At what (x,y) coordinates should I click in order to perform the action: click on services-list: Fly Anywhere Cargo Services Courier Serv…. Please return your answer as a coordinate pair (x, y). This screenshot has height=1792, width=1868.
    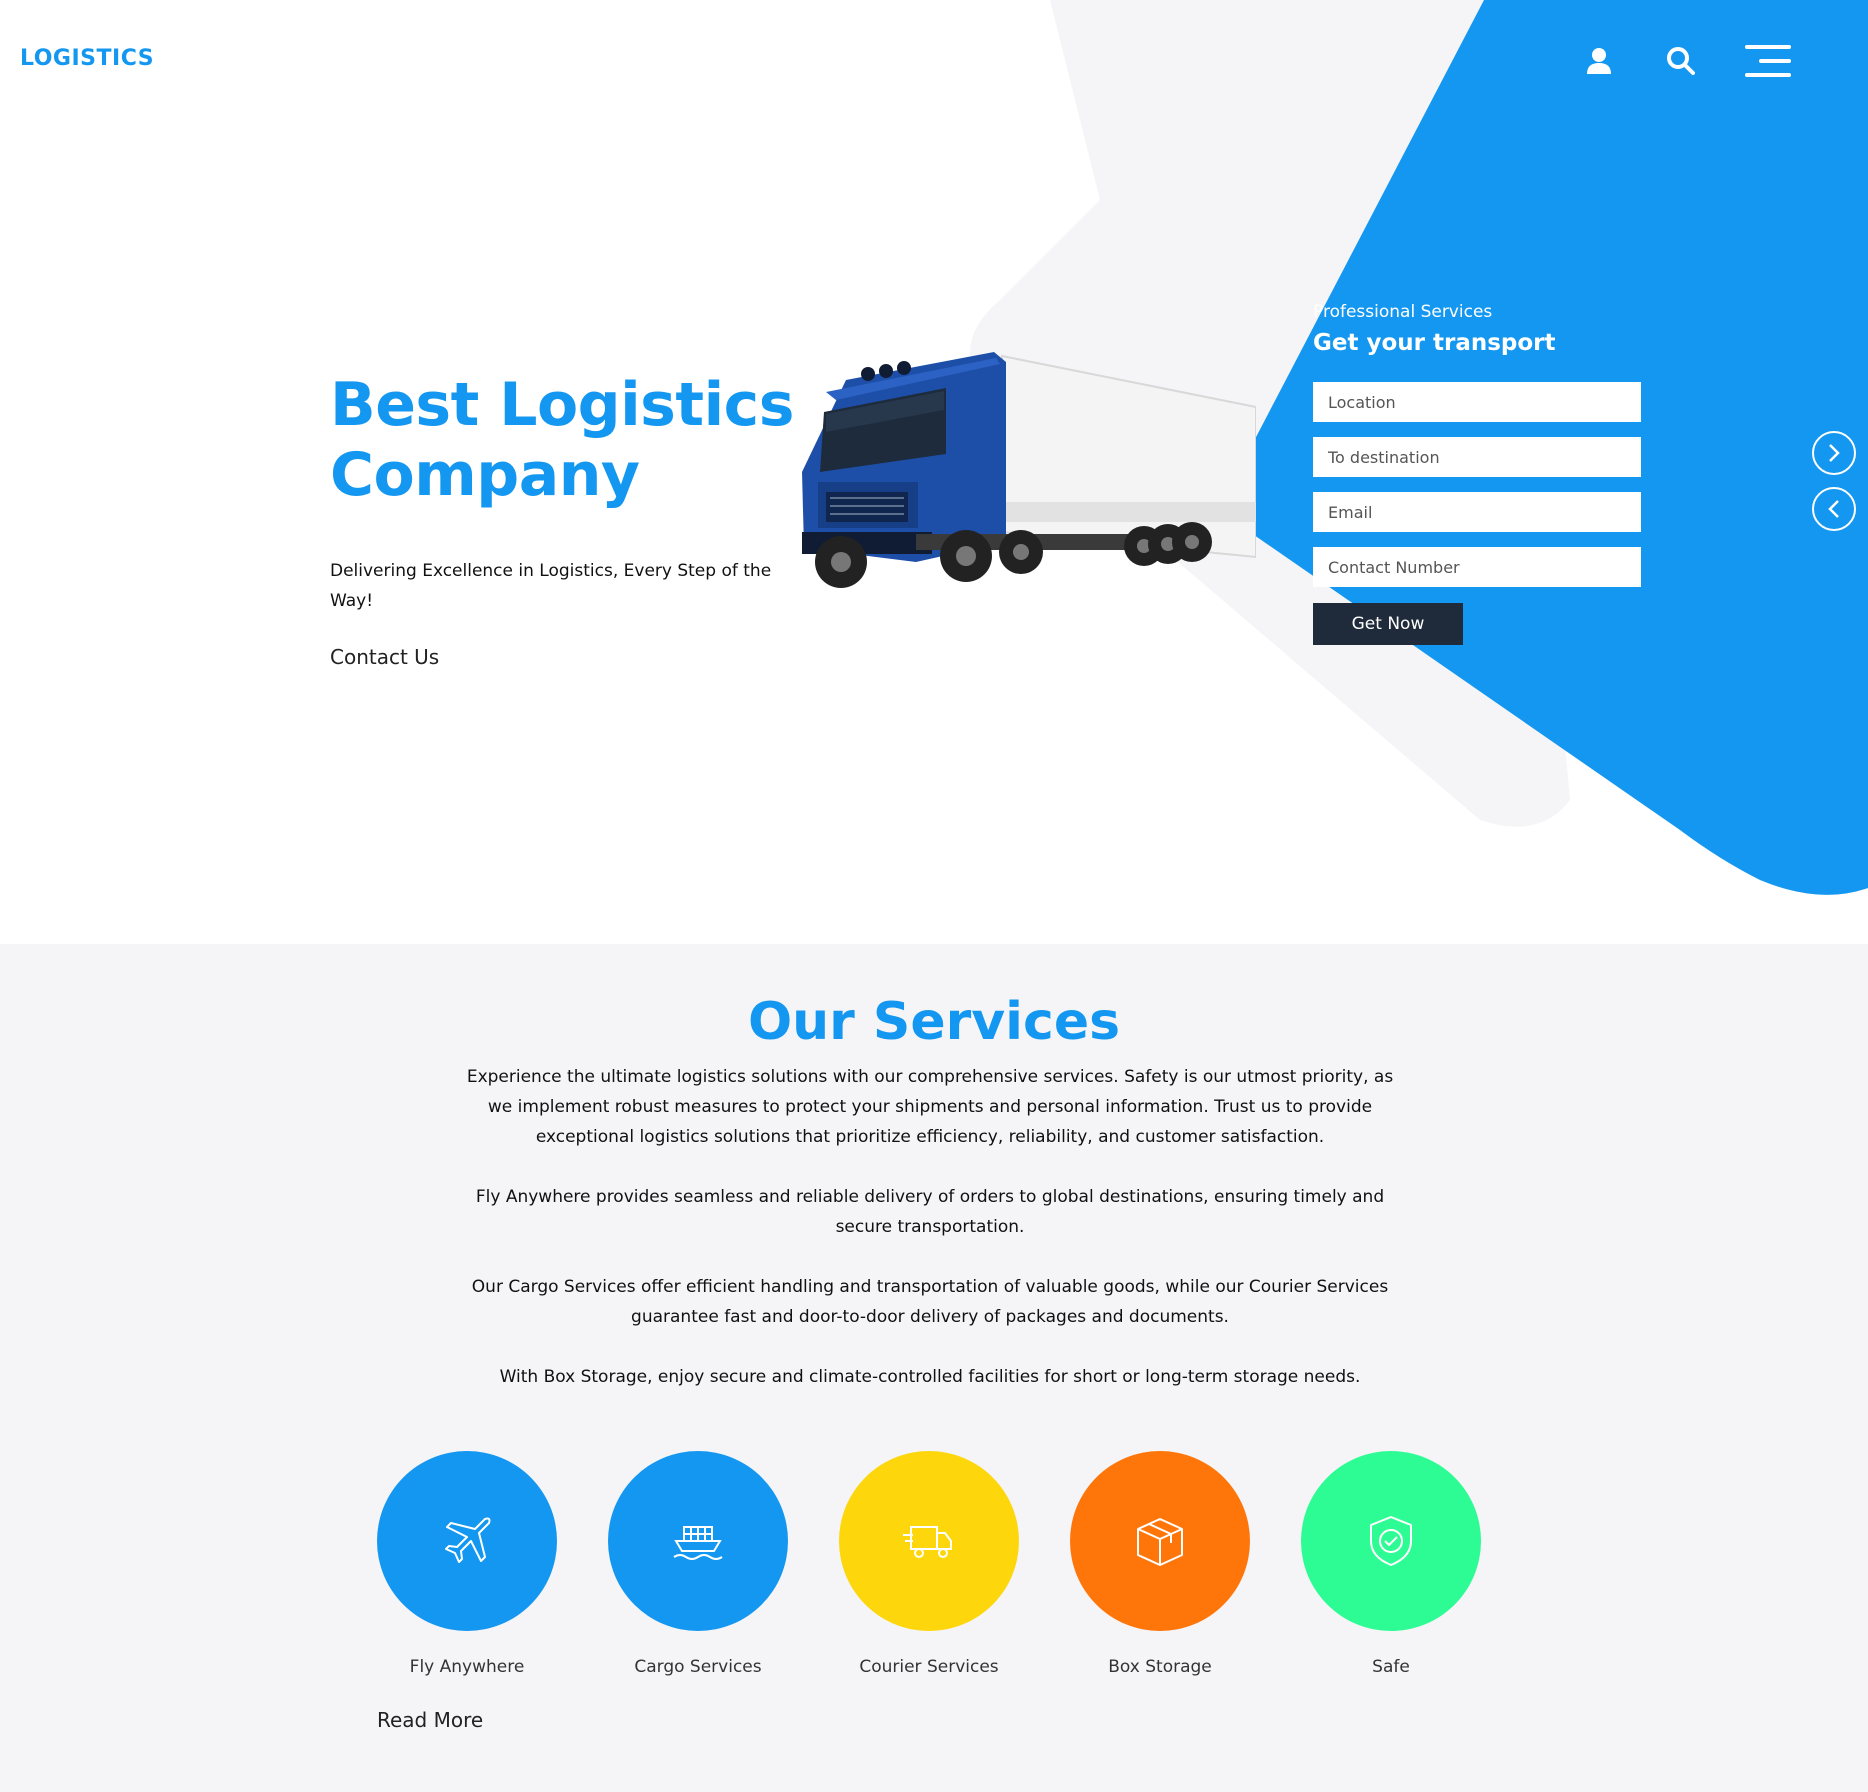
    Looking at the image, I should click on (937, 1571).